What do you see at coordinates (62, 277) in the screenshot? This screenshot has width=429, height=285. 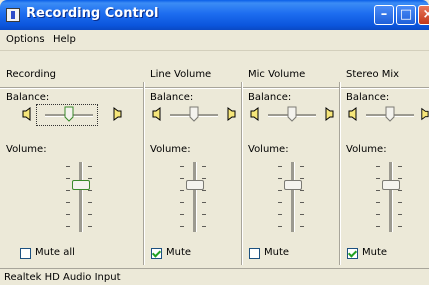 I see `status-text: Realtek HD Audio Input` at bounding box center [62, 277].